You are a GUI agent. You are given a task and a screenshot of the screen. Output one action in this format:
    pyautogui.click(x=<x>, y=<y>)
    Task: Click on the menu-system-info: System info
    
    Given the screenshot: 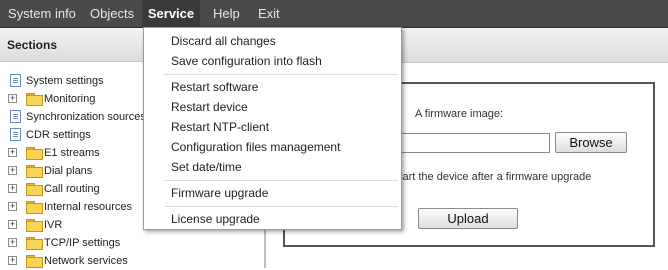 What is the action you would take?
    pyautogui.click(x=42, y=13)
    